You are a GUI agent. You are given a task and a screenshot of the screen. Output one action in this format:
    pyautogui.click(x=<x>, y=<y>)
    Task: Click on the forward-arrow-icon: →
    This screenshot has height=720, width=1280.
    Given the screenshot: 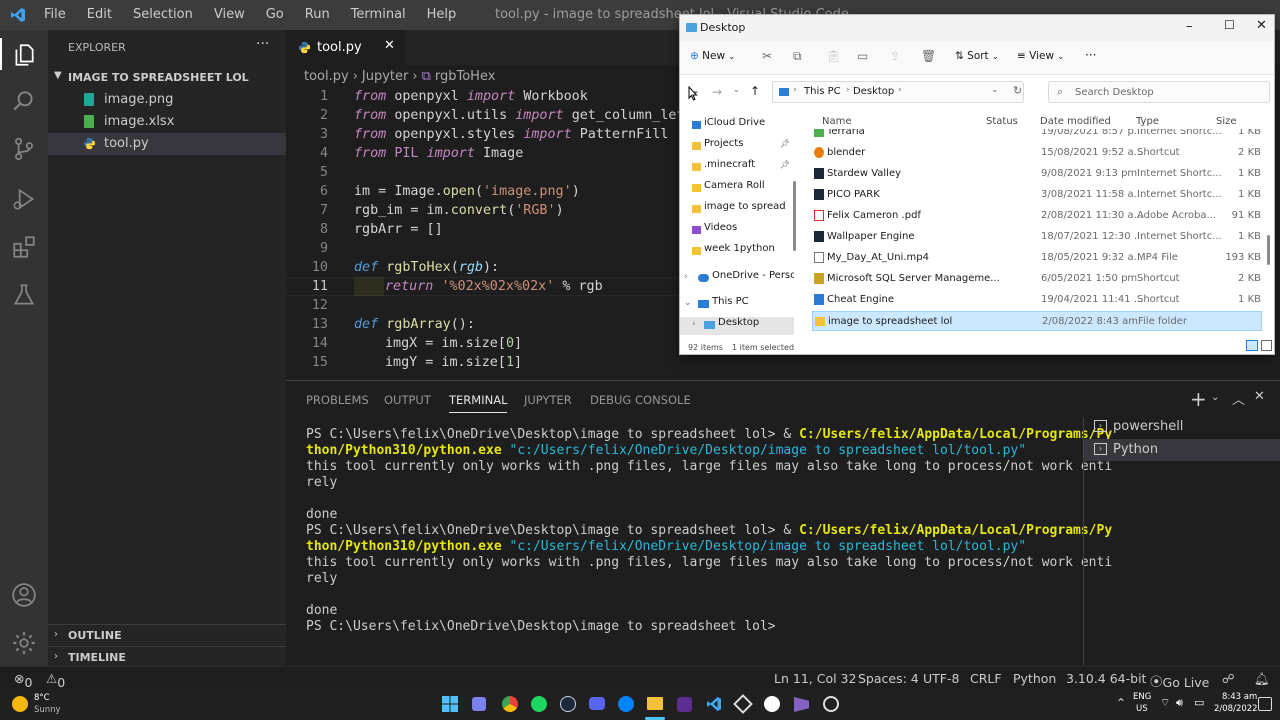 What is the action you would take?
    pyautogui.click(x=717, y=92)
    